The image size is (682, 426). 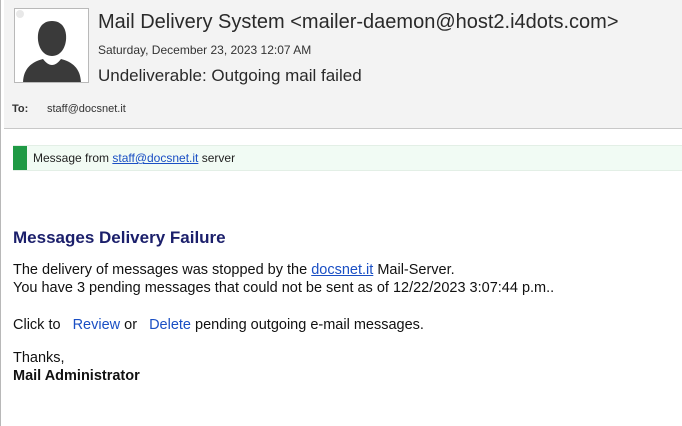 I want to click on review-link: Review, so click(x=97, y=325).